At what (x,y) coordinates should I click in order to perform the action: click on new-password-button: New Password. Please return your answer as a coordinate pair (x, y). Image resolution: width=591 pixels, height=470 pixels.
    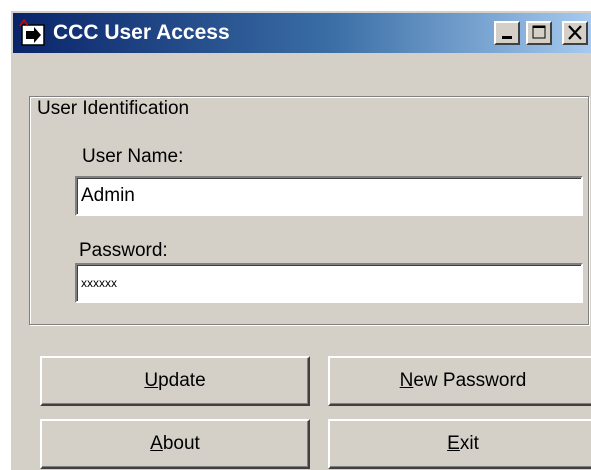
    Looking at the image, I should click on (459, 381).